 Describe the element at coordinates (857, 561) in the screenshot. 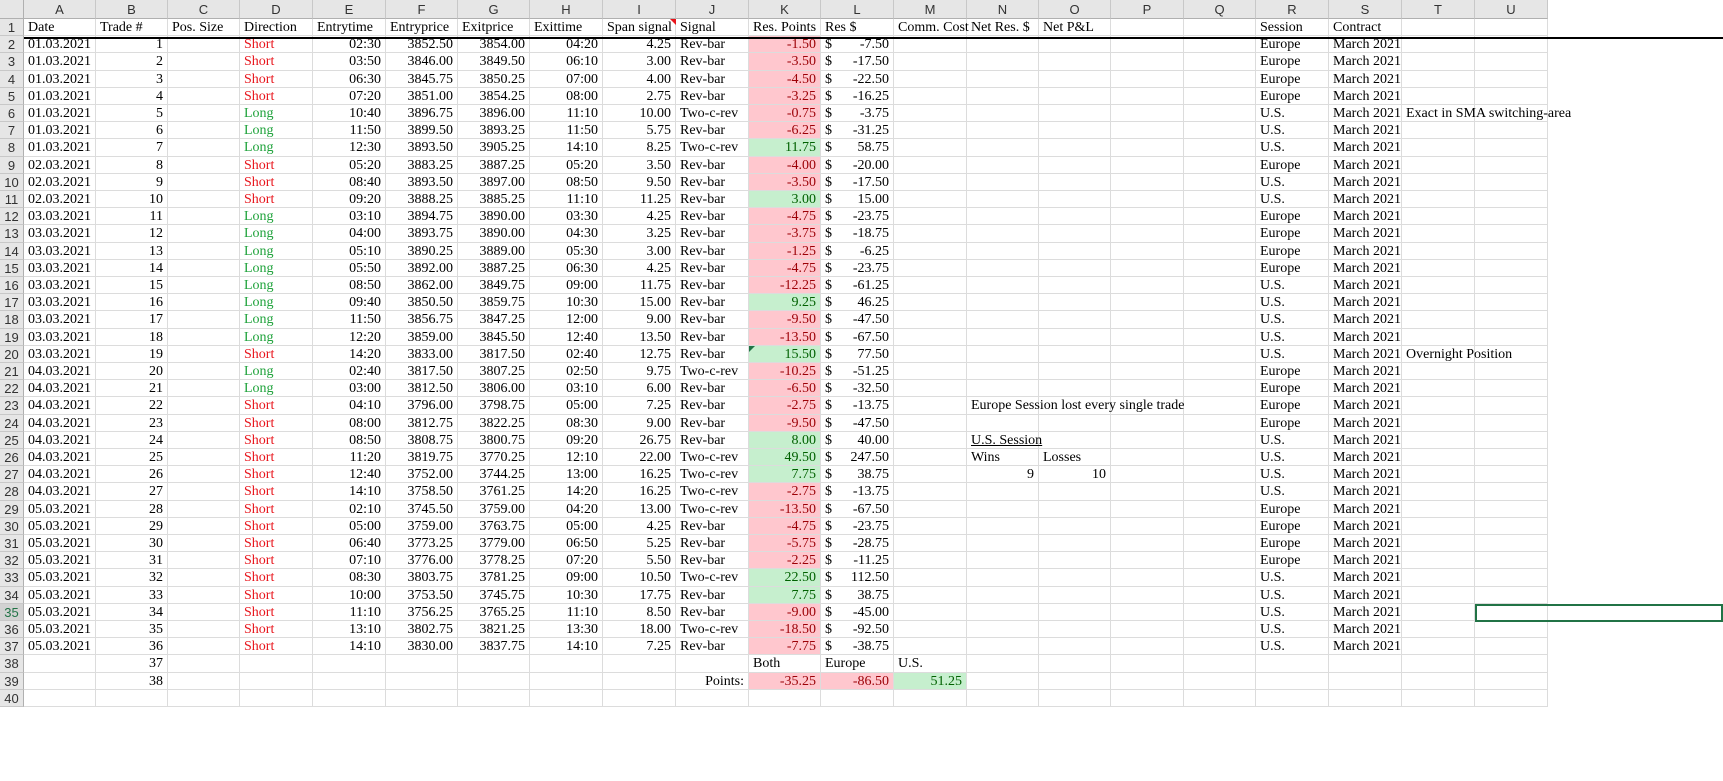

I see `result-dollar-cell: -11.25 $` at that location.